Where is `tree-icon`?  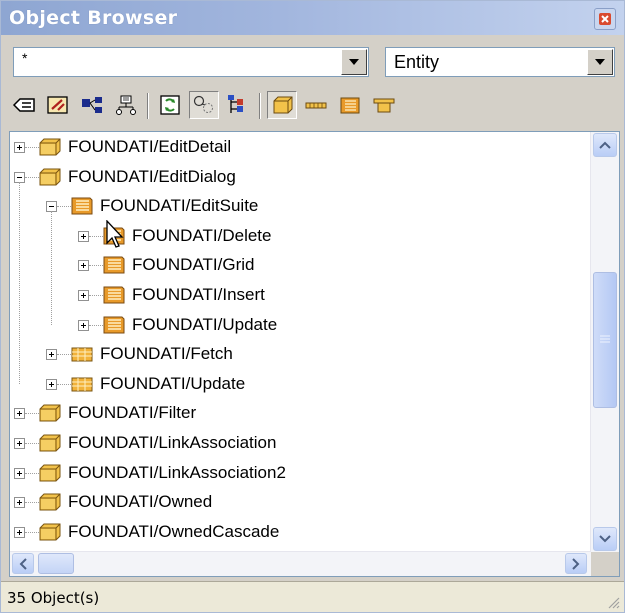 tree-icon is located at coordinates (235, 104).